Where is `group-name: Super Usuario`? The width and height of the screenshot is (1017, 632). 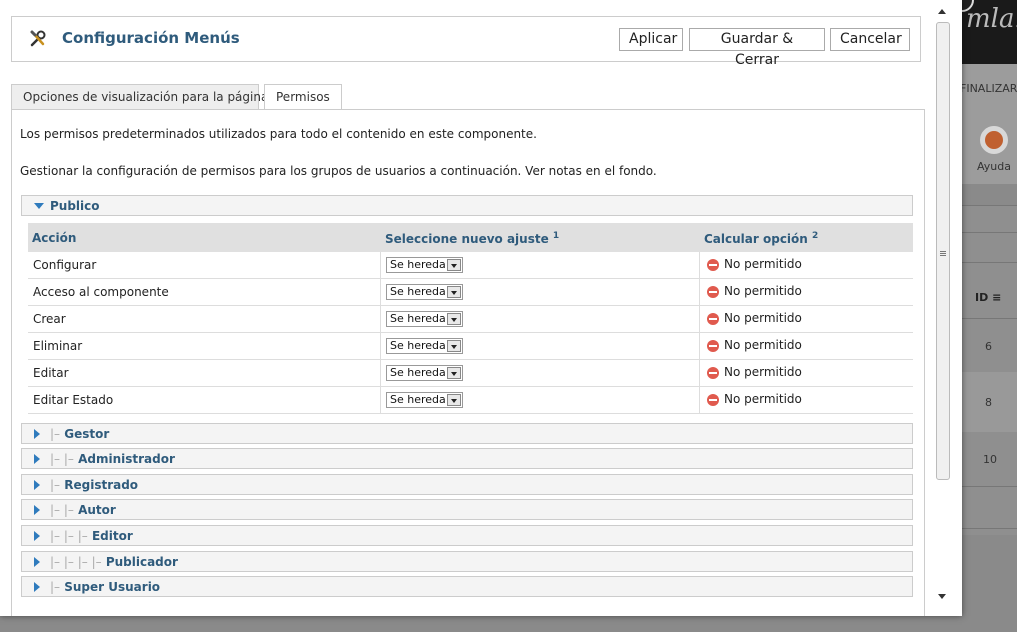
group-name: Super Usuario is located at coordinates (112, 587).